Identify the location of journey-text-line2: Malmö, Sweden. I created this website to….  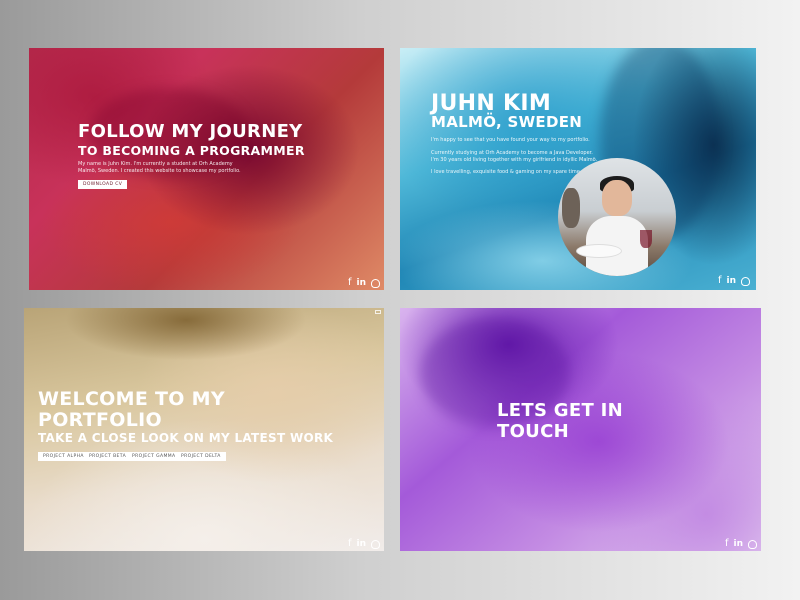
(159, 171).